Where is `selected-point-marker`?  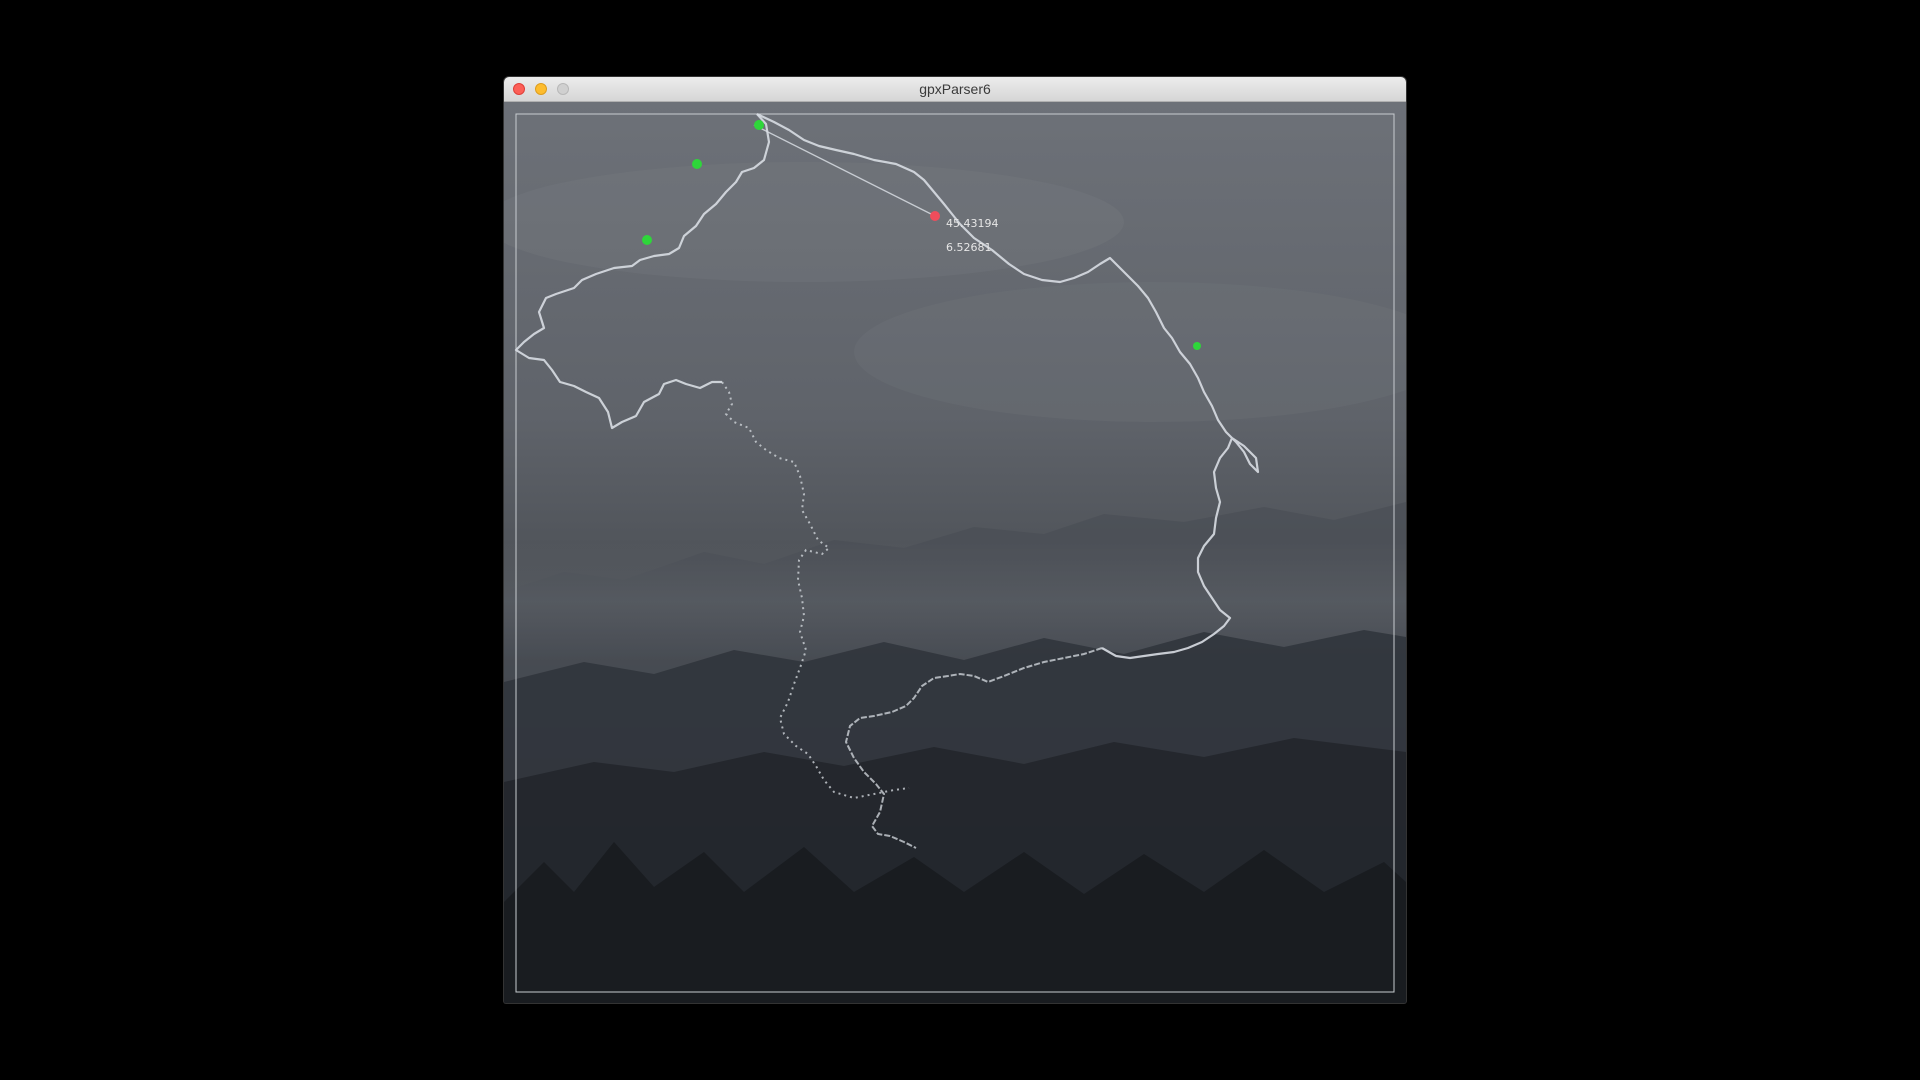 selected-point-marker is located at coordinates (935, 216).